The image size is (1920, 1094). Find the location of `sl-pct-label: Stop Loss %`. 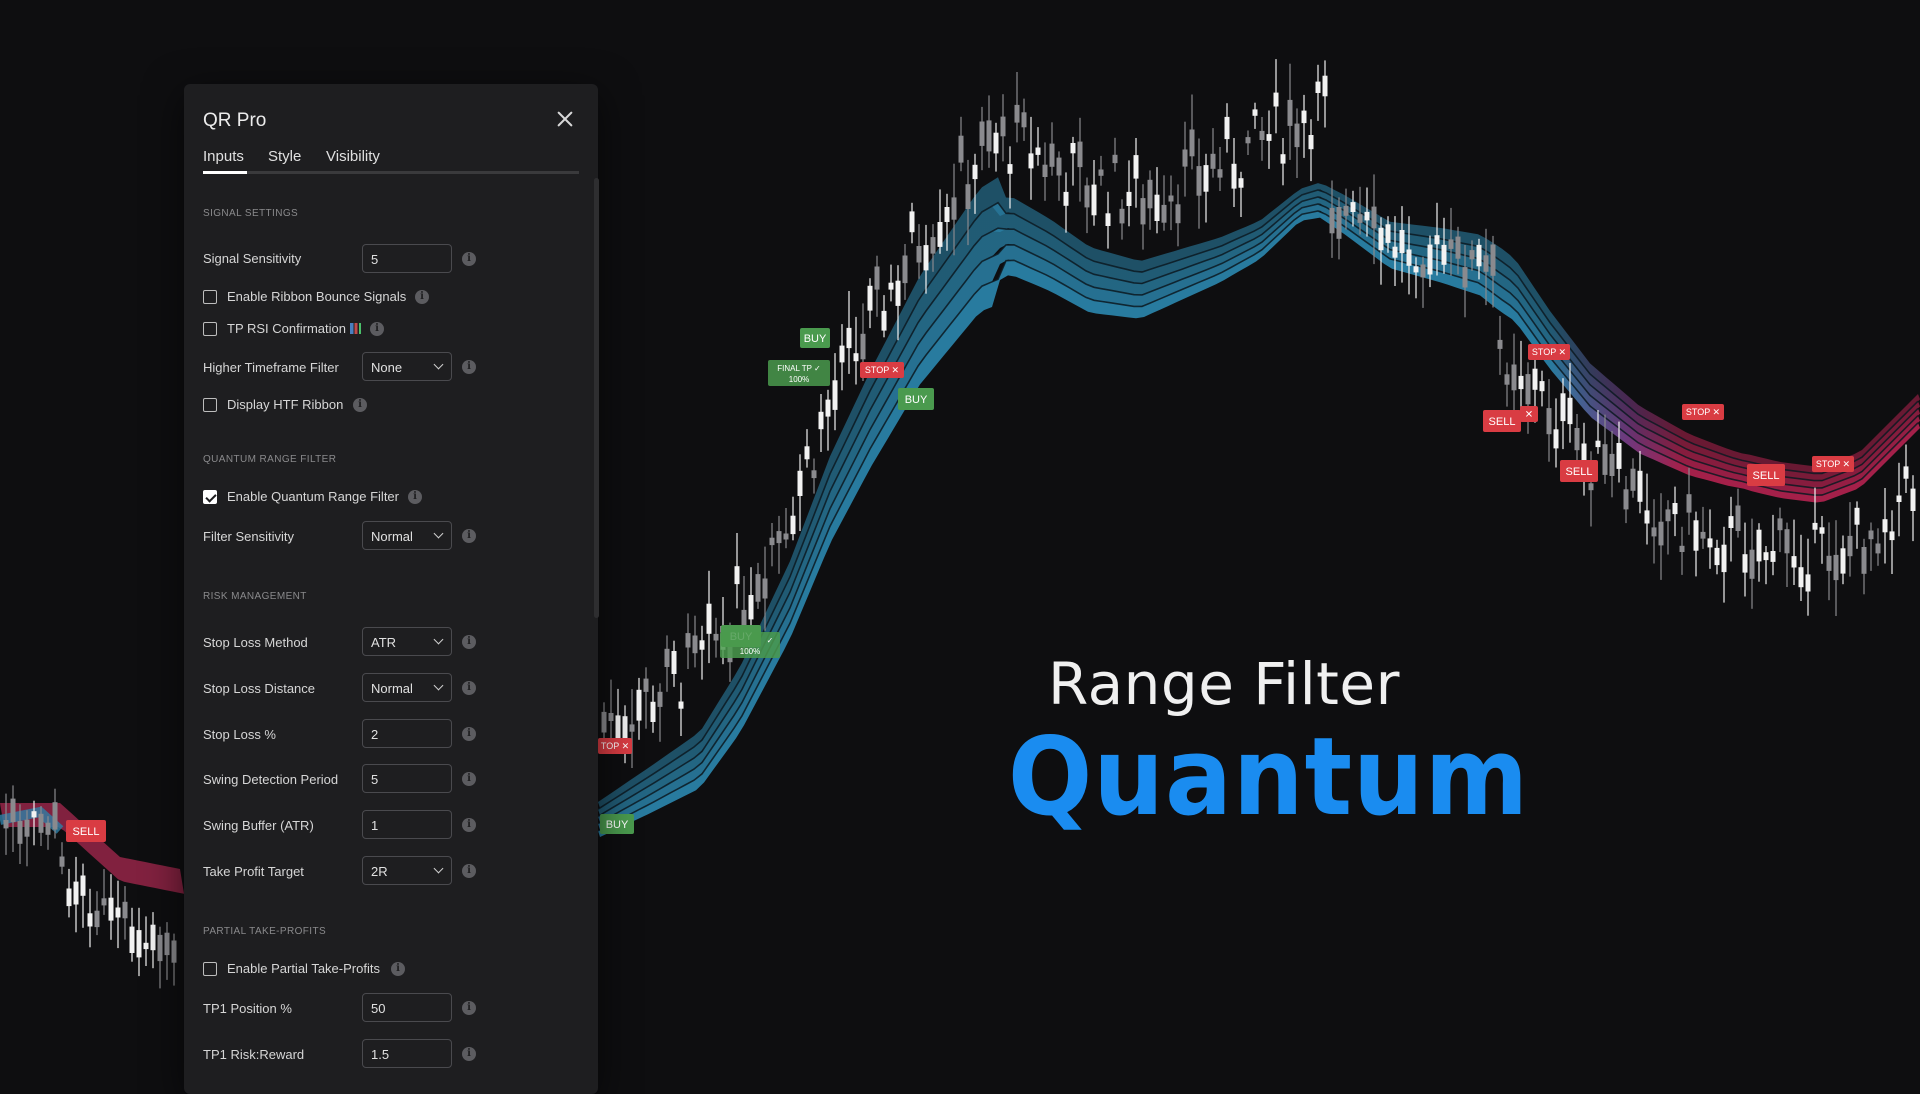

sl-pct-label: Stop Loss % is located at coordinates (239, 734).